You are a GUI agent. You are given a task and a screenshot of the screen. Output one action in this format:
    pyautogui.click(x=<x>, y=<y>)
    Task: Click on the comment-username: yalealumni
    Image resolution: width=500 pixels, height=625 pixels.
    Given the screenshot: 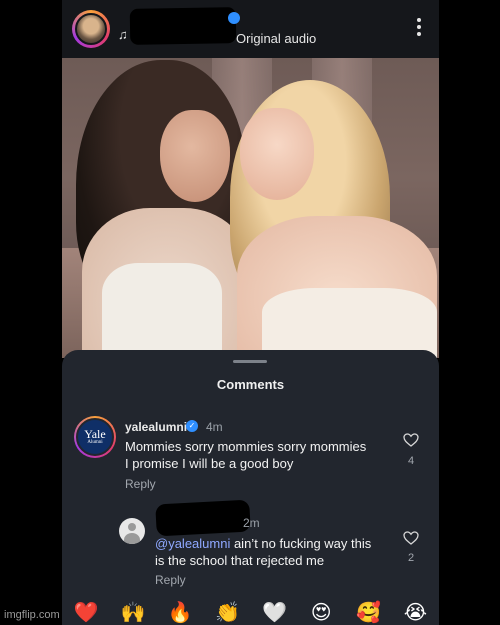 What is the action you would take?
    pyautogui.click(x=156, y=427)
    